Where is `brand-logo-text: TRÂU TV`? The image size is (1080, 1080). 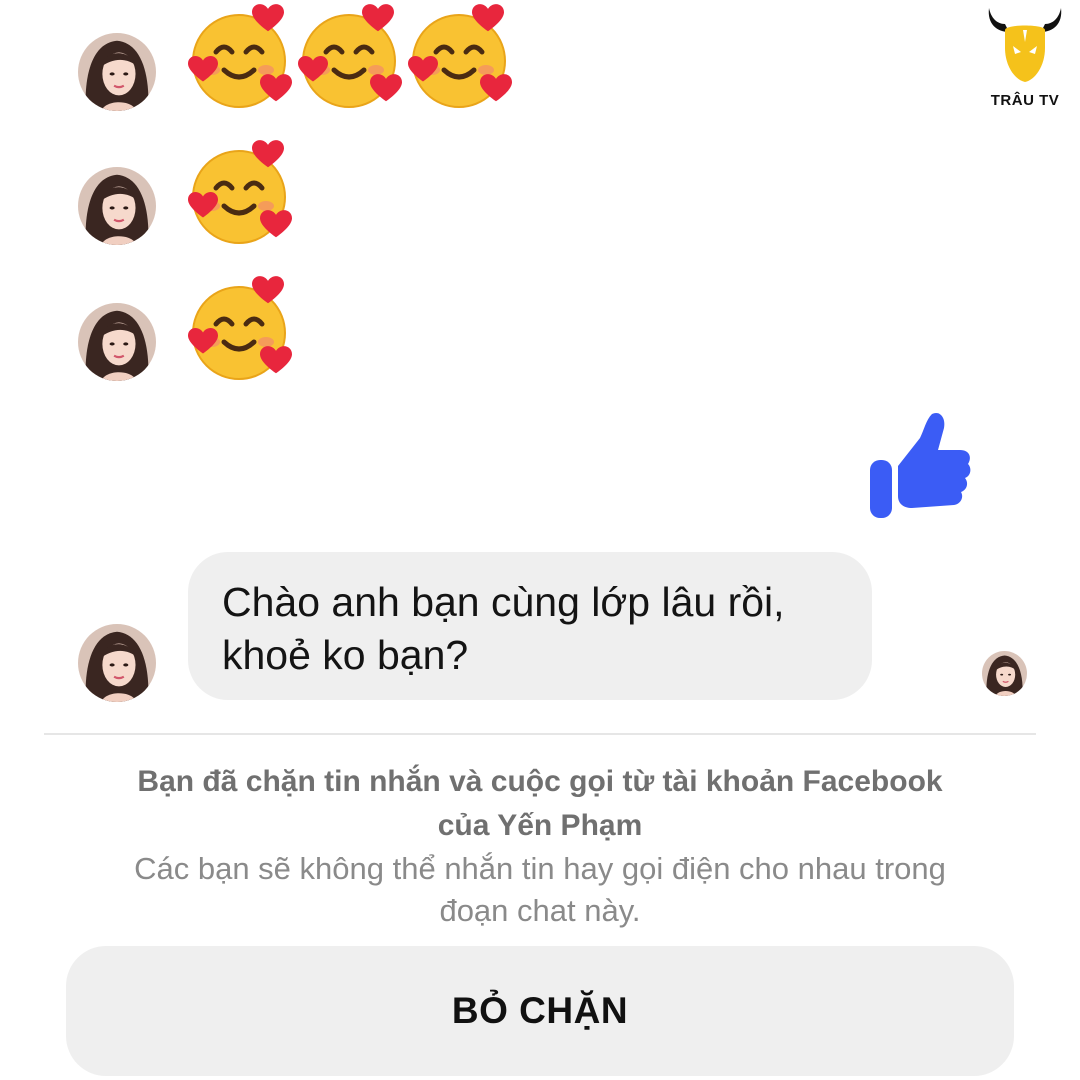
brand-logo-text: TRÂU TV is located at coordinates (1025, 100).